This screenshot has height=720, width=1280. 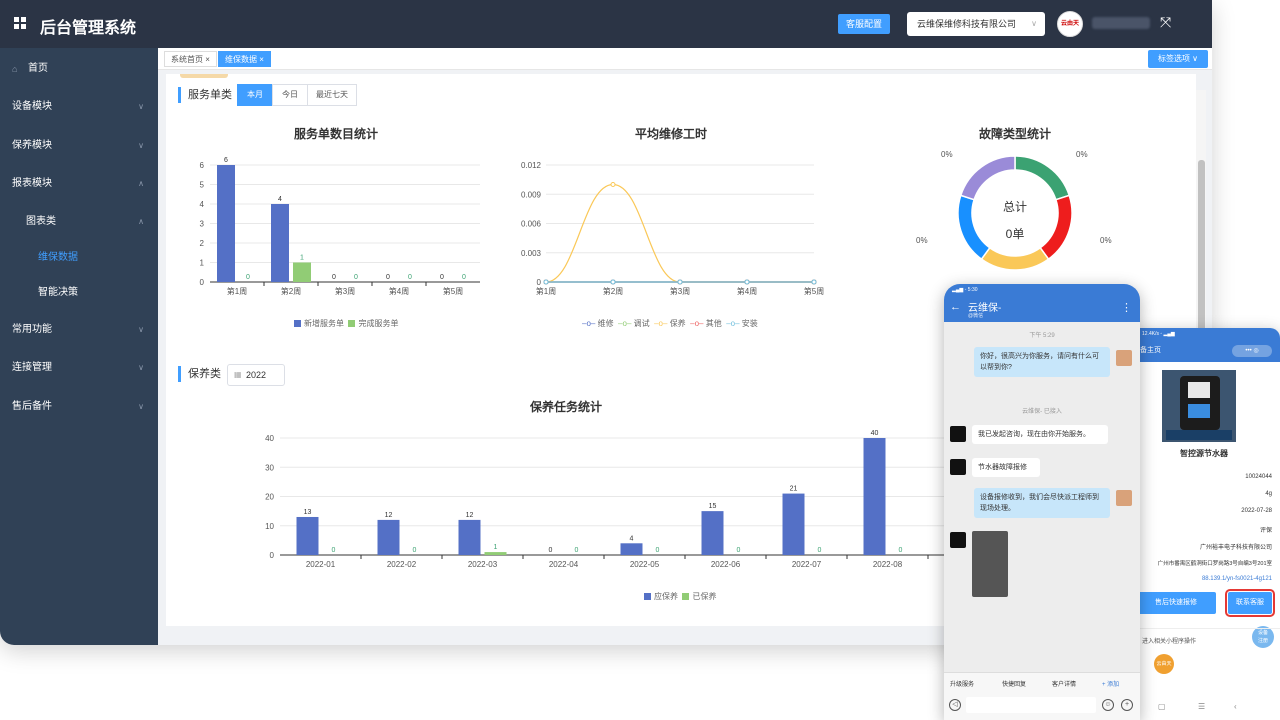 What do you see at coordinates (1108, 705) in the screenshot?
I see `emoji-icon: ☺` at bounding box center [1108, 705].